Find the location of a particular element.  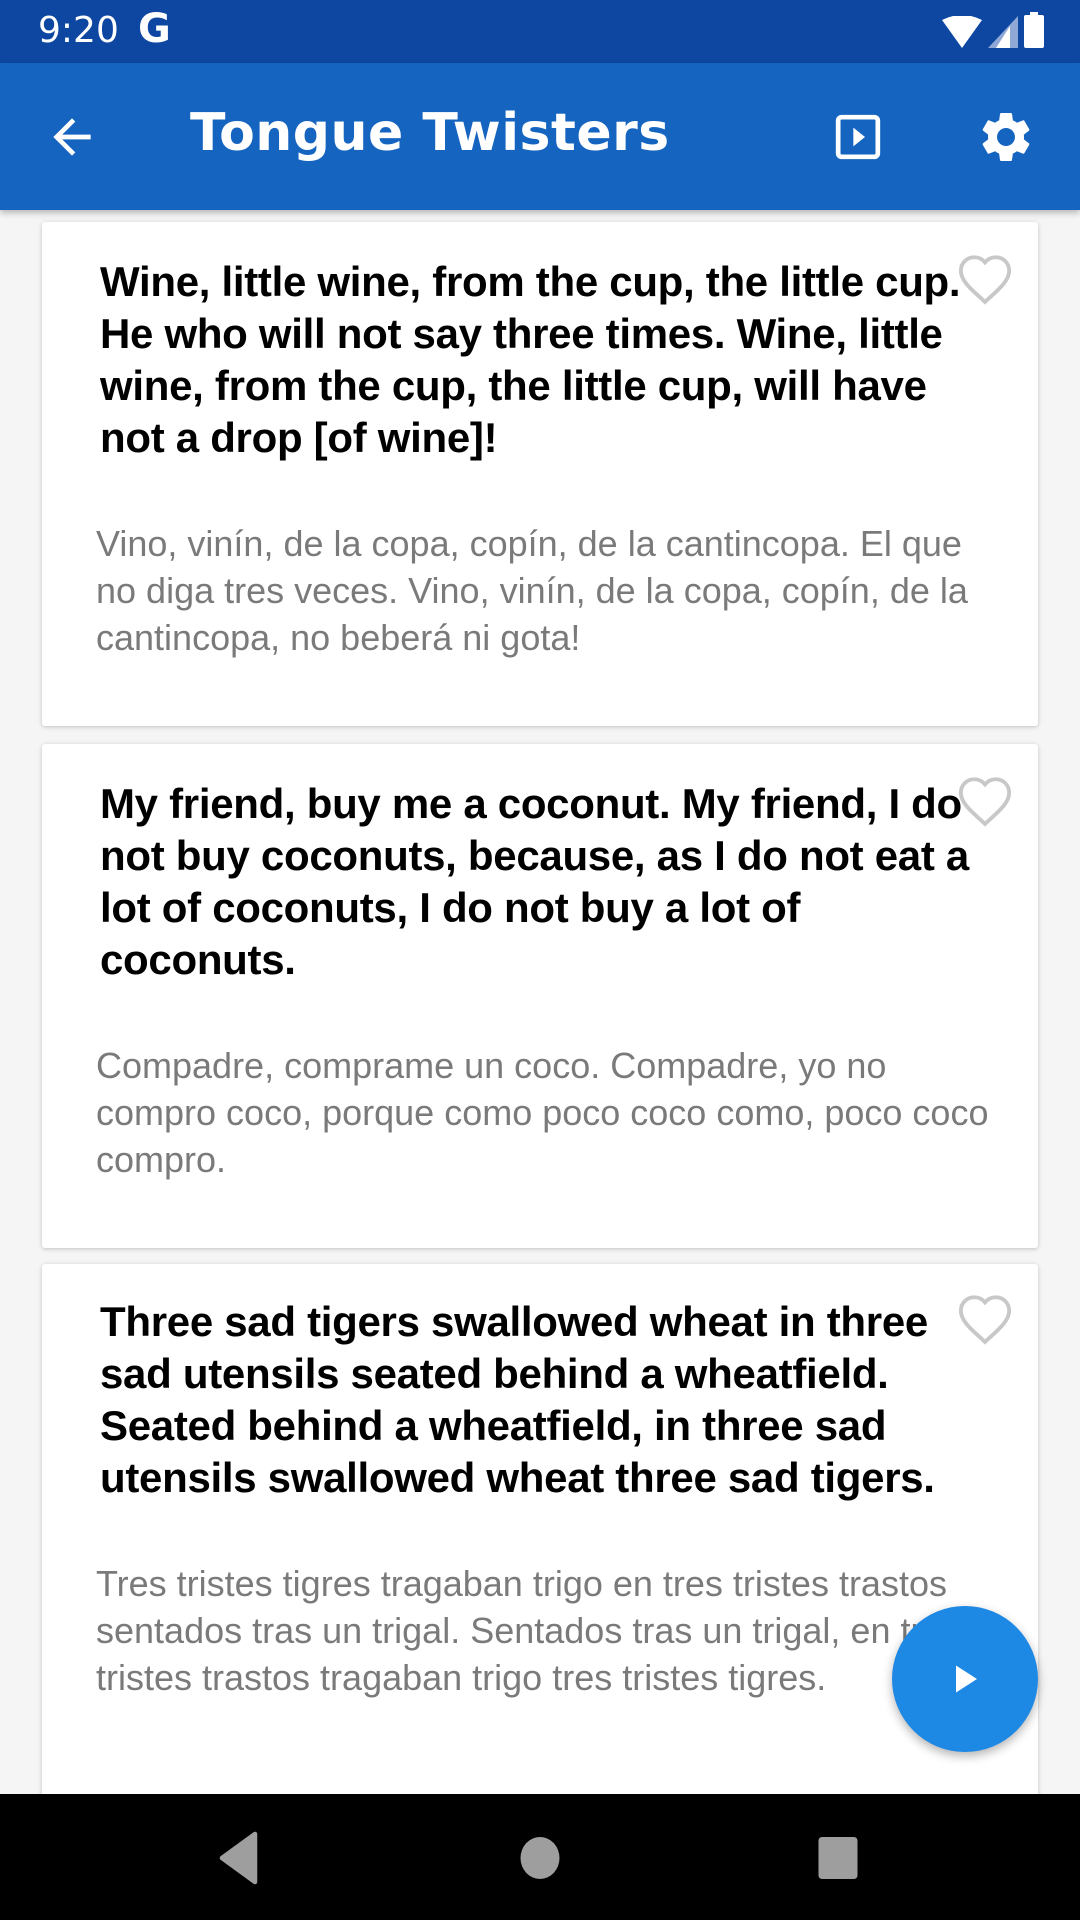

settings-icon is located at coordinates (1006, 136).